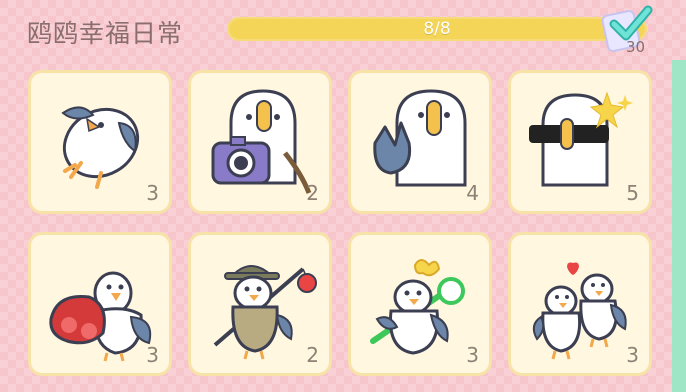  I want to click on badge-count: 30, so click(636, 47).